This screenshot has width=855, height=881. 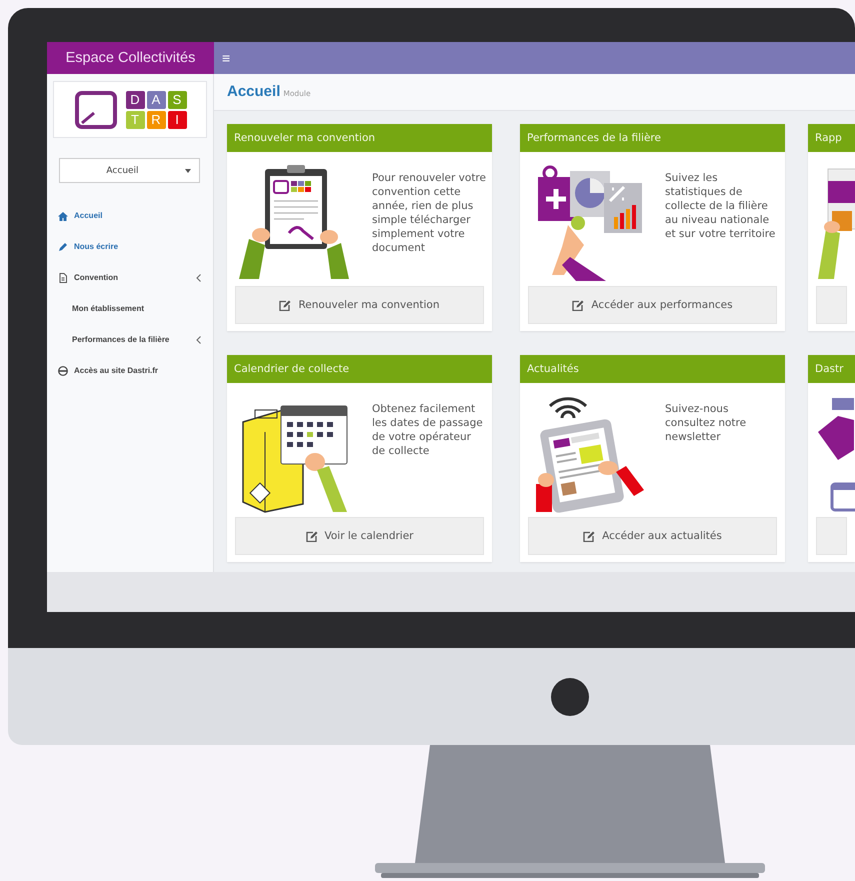 I want to click on card-description: Obtenez facilement les dates de passage de votre opérateur de collecte, so click(x=428, y=430).